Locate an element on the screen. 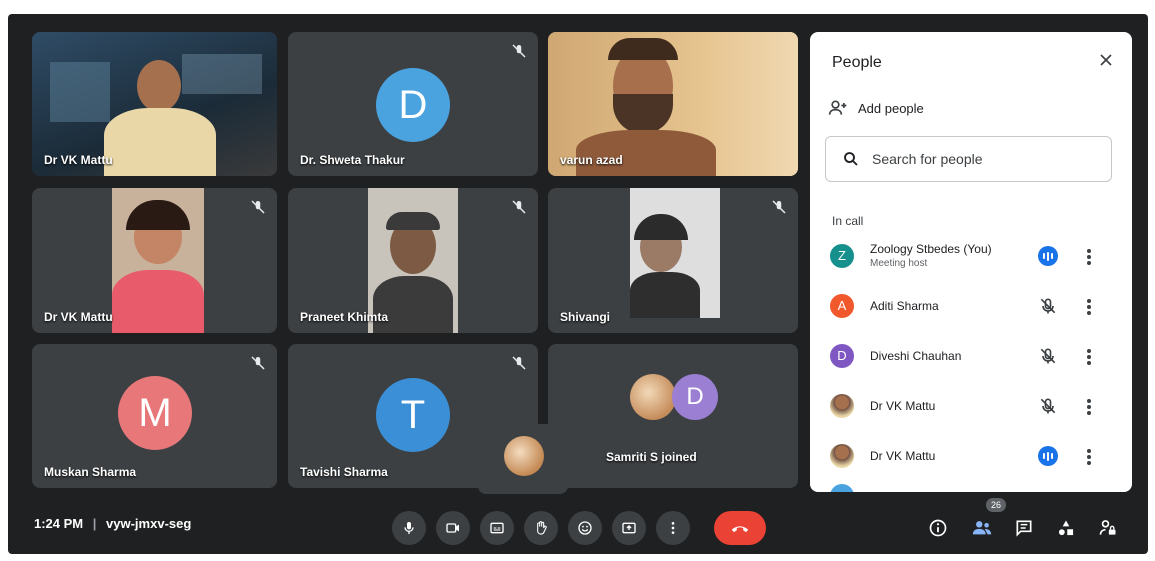 This screenshot has width=1155, height=561. participant-name: Zoology Stbedes (You) is located at coordinates (931, 249).